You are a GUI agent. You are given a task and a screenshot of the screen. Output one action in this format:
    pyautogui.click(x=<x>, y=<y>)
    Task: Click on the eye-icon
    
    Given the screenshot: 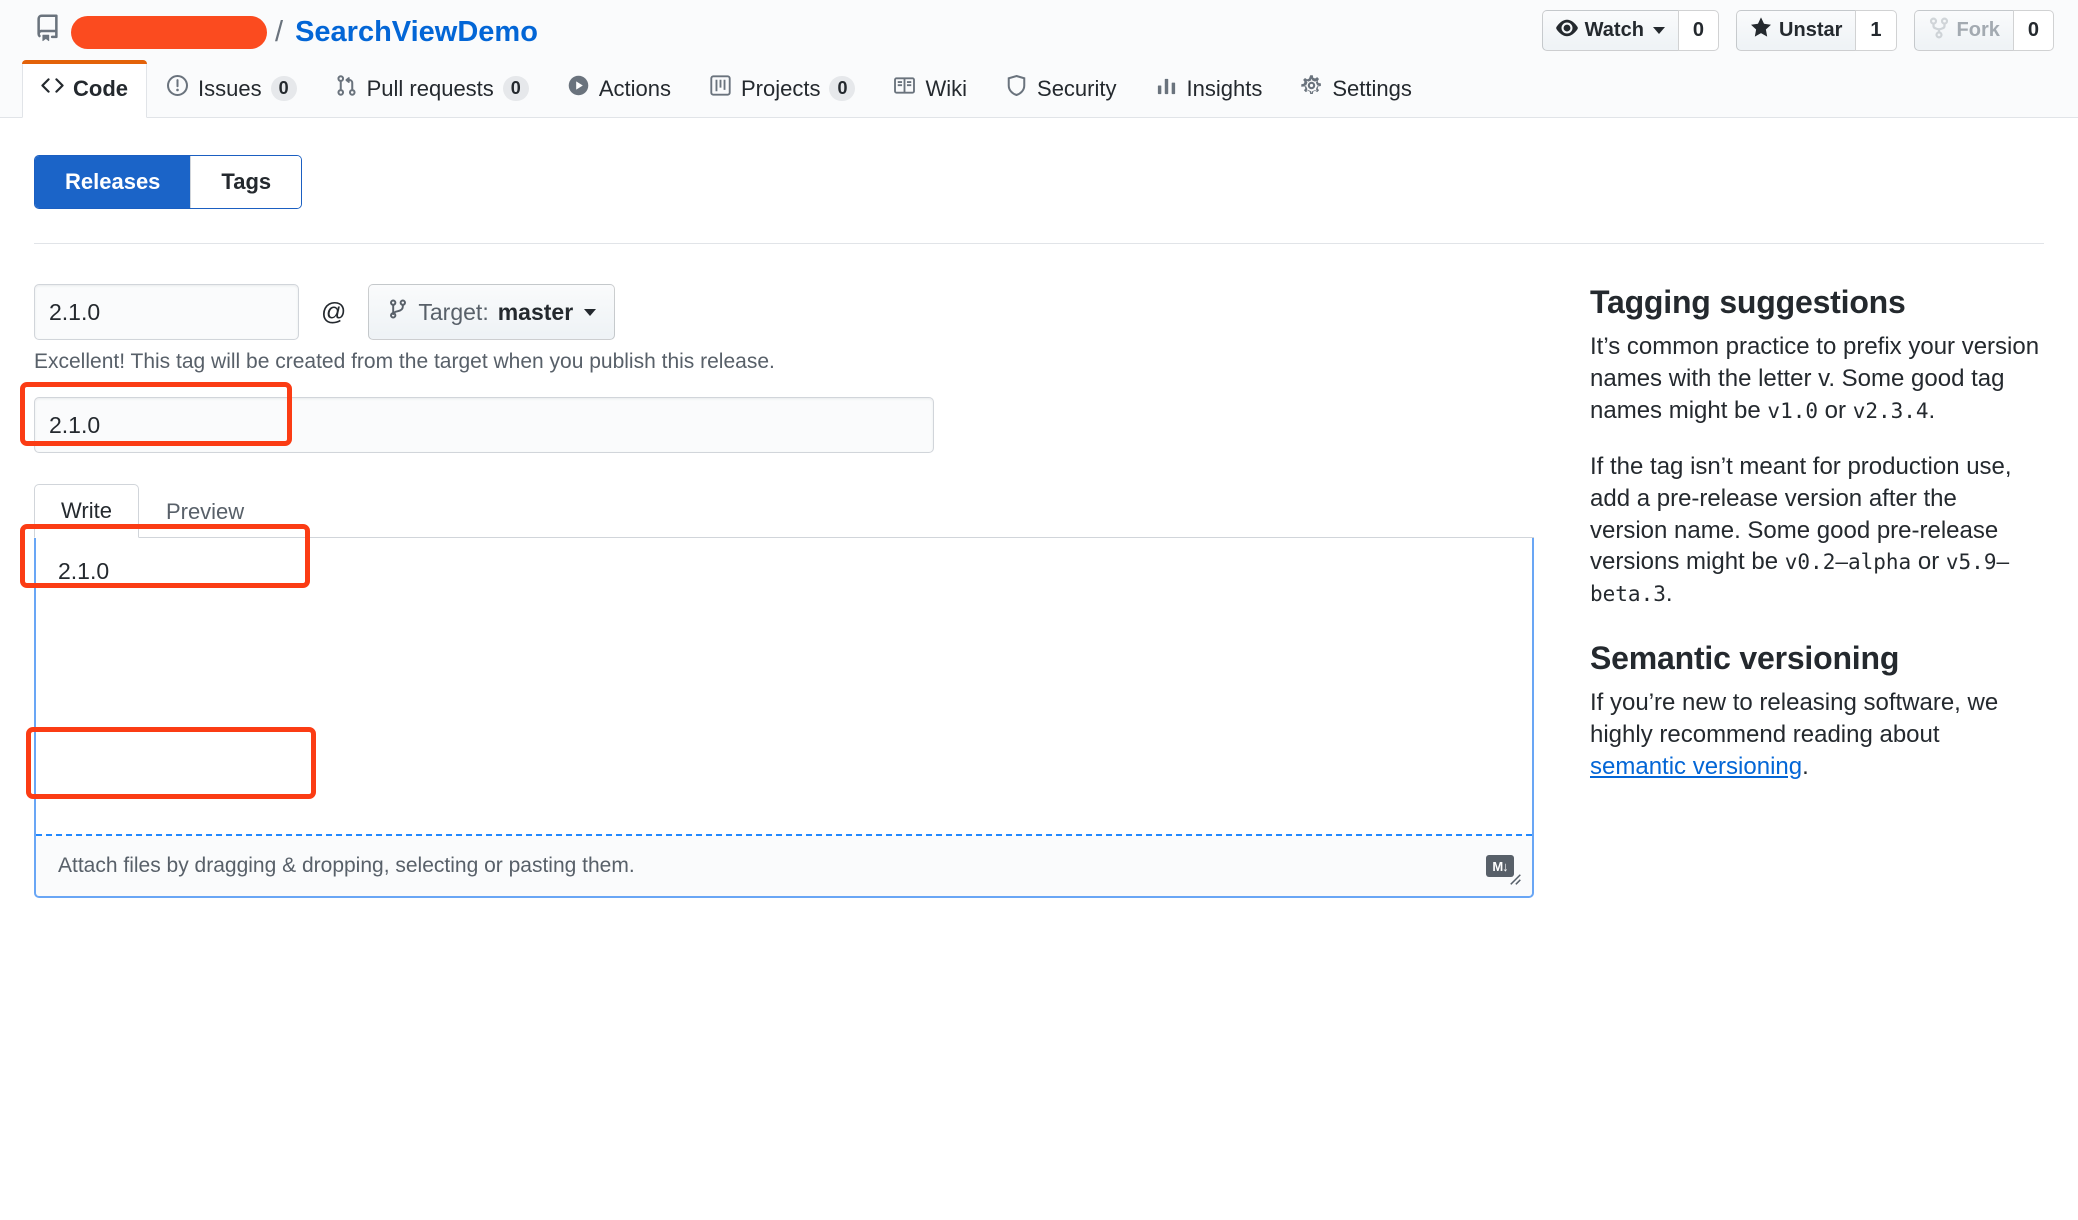 What is the action you would take?
    pyautogui.click(x=1566, y=31)
    